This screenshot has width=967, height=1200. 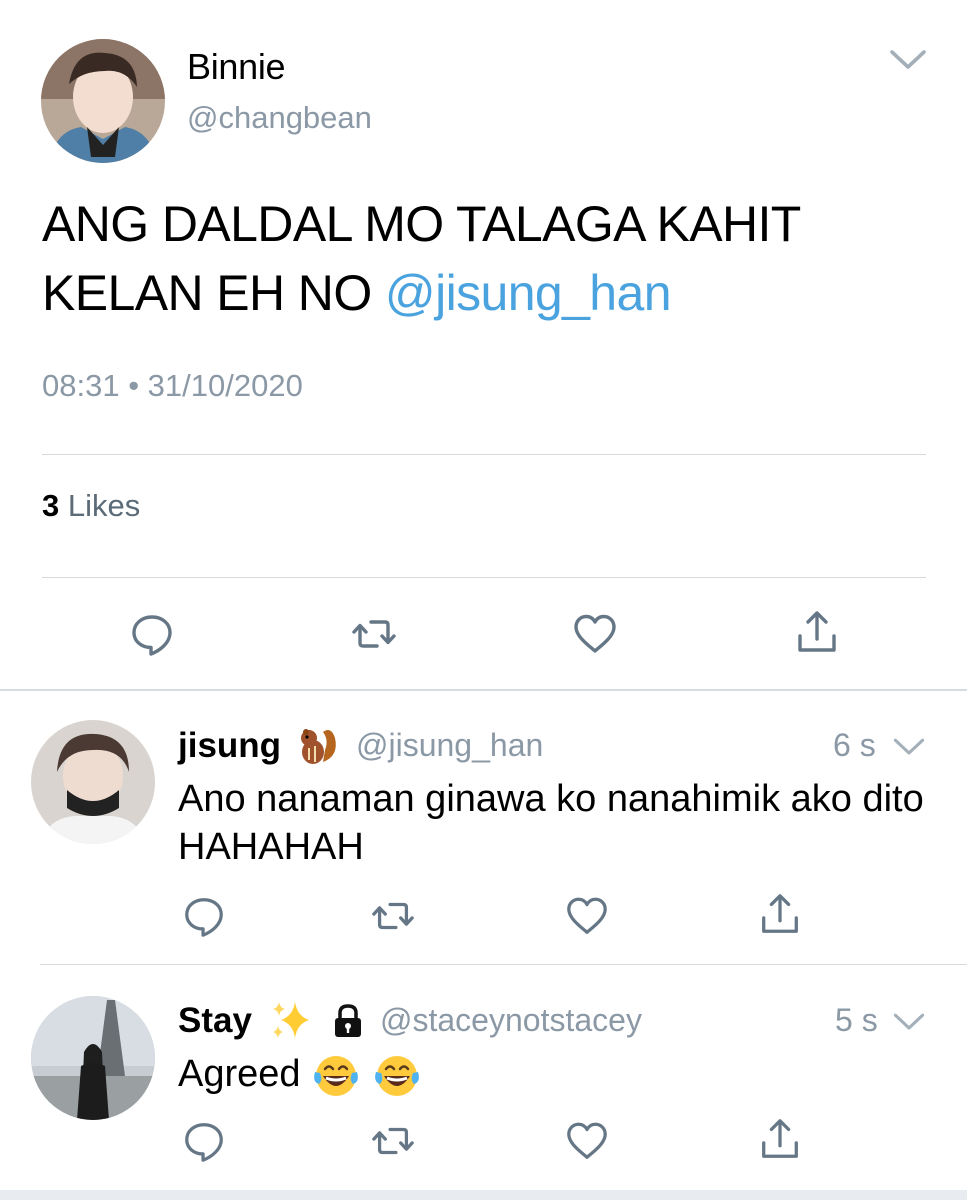 I want to click on mention-link: @jisung_han, so click(x=528, y=293).